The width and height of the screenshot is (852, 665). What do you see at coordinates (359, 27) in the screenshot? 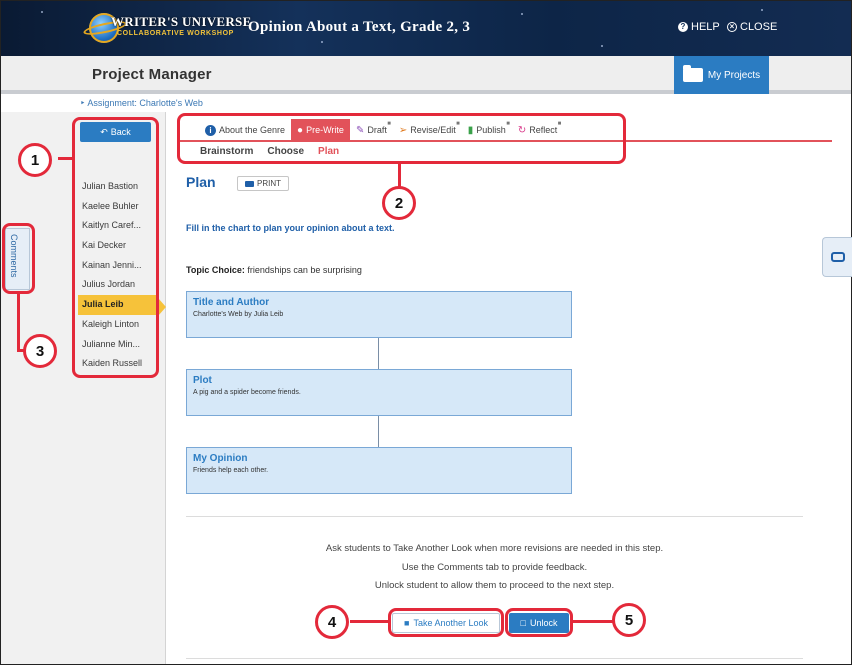
I see `page-title: Opinion About a Text, Grade 2, 3` at bounding box center [359, 27].